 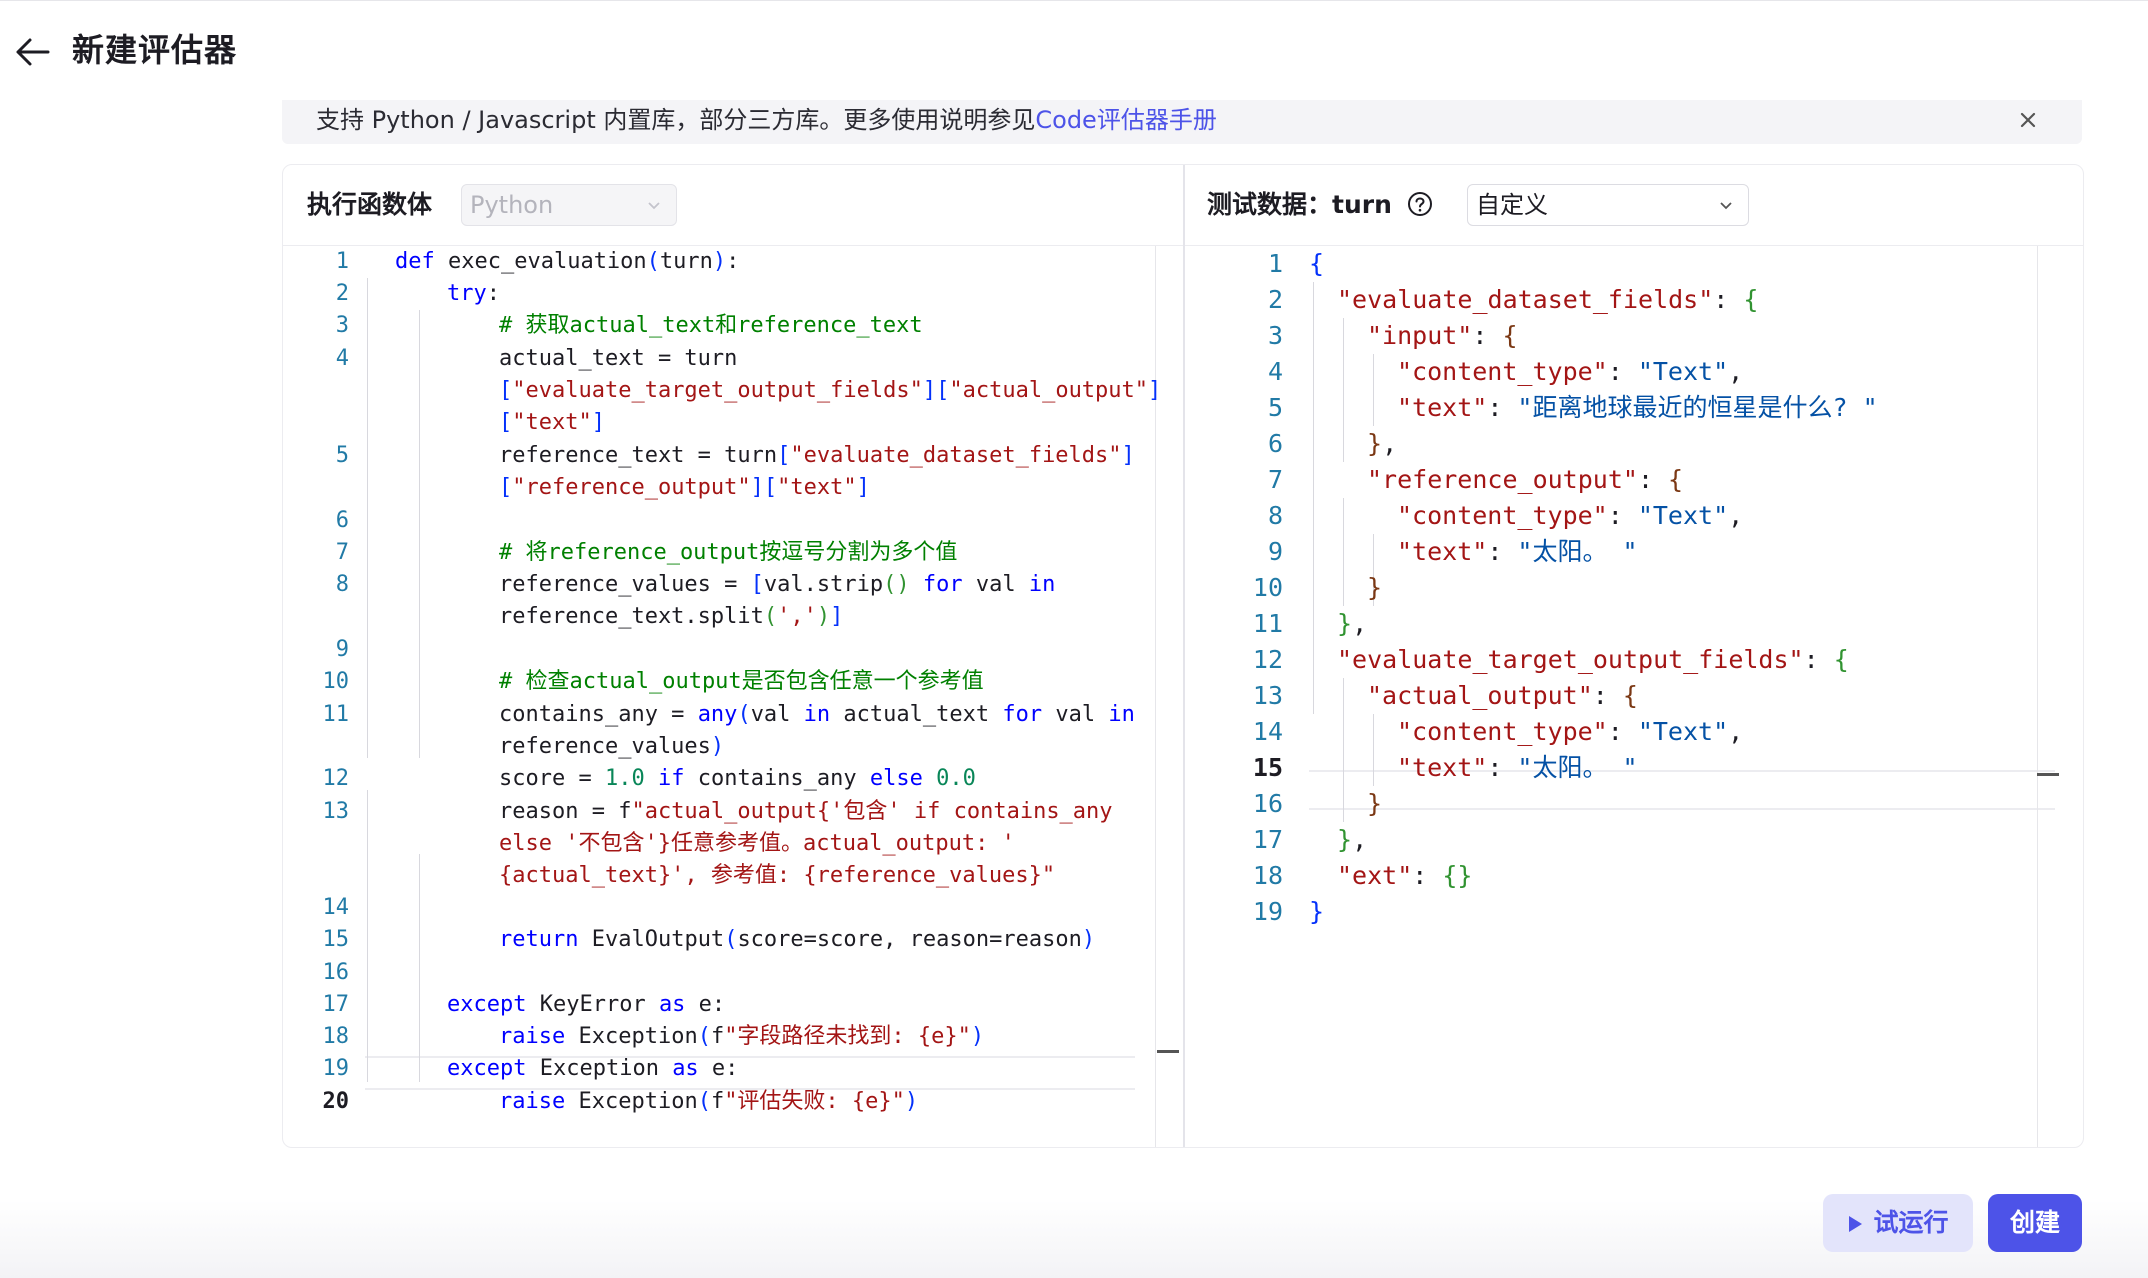 What do you see at coordinates (1375, 587) in the screenshot?
I see `json-line-10: }` at bounding box center [1375, 587].